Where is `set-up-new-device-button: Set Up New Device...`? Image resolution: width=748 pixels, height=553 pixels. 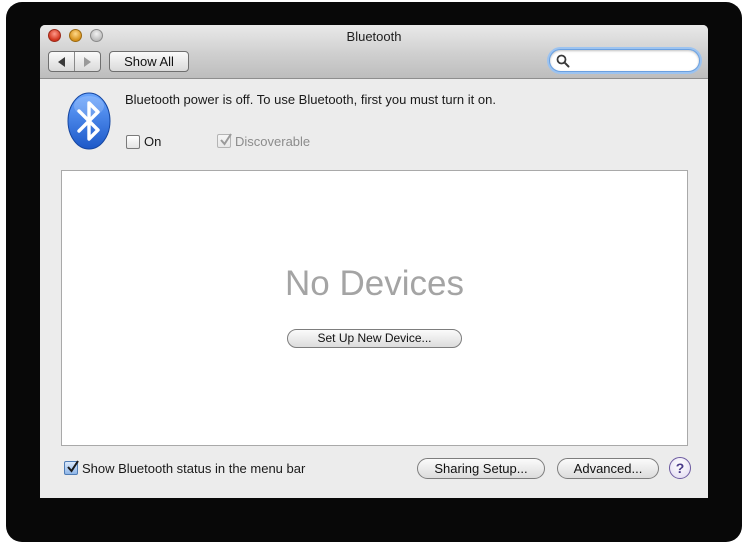 set-up-new-device-button: Set Up New Device... is located at coordinates (374, 338).